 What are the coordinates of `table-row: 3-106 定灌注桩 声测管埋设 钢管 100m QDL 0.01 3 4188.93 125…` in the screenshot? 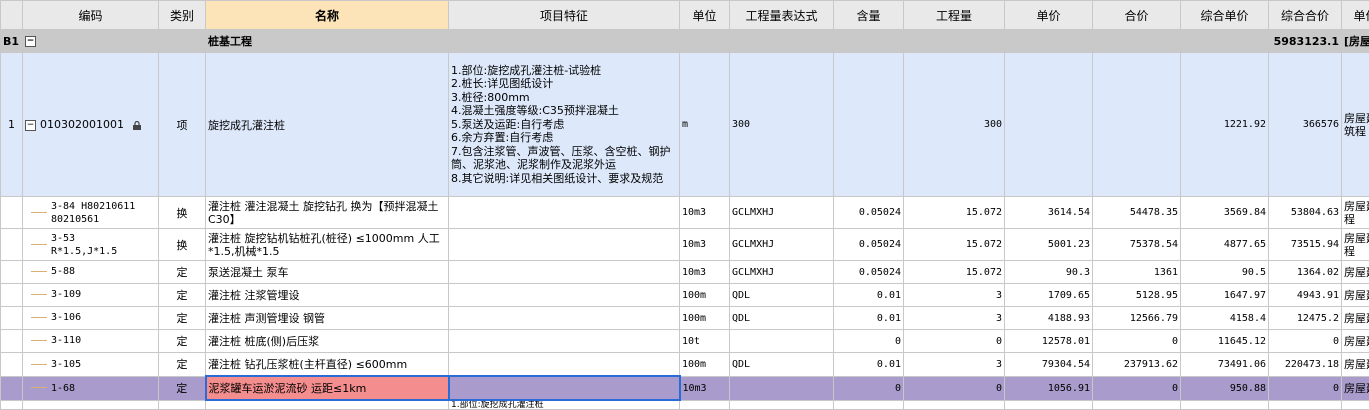 It's located at (684, 318).